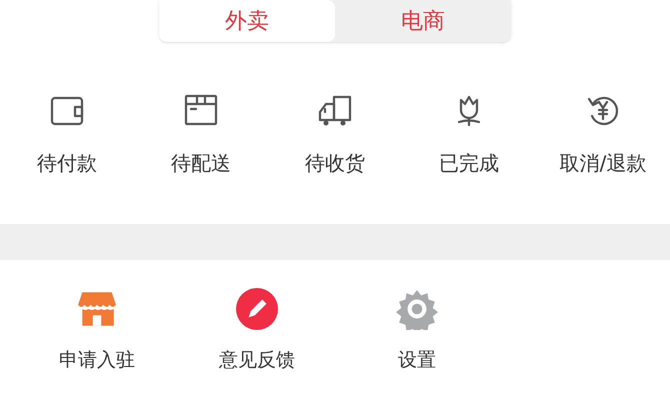  I want to click on order-status-label: 取消/退款, so click(603, 163).